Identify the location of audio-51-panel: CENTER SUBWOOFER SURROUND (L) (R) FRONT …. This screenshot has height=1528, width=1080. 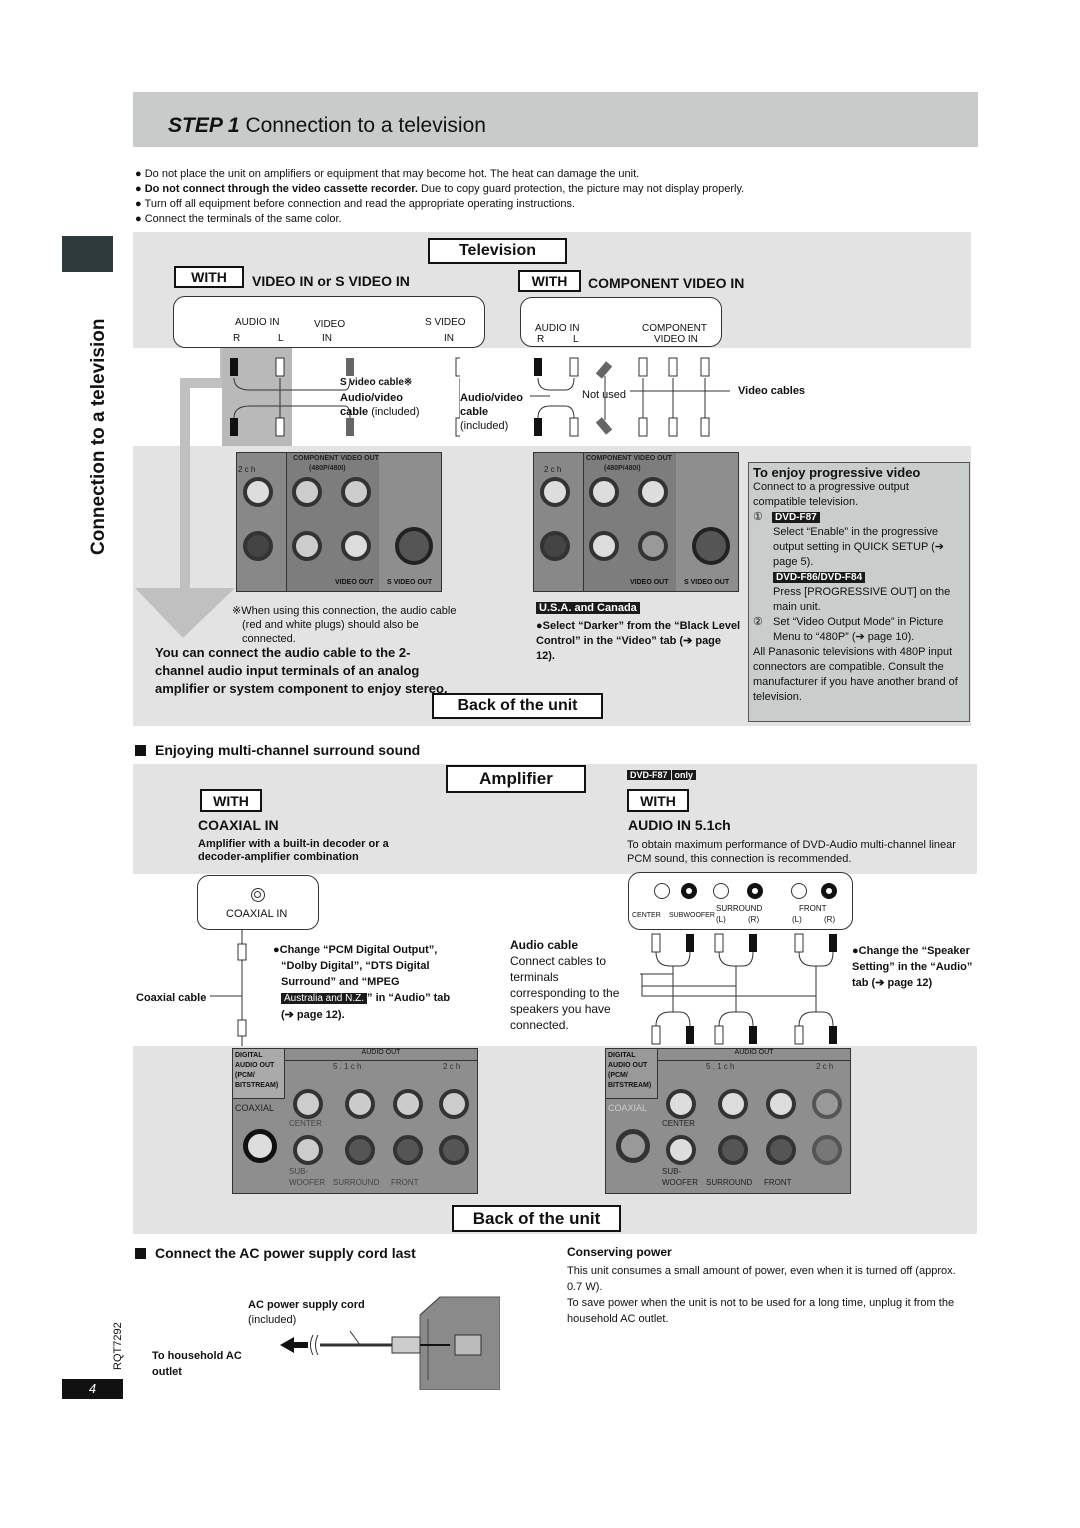
(740, 901).